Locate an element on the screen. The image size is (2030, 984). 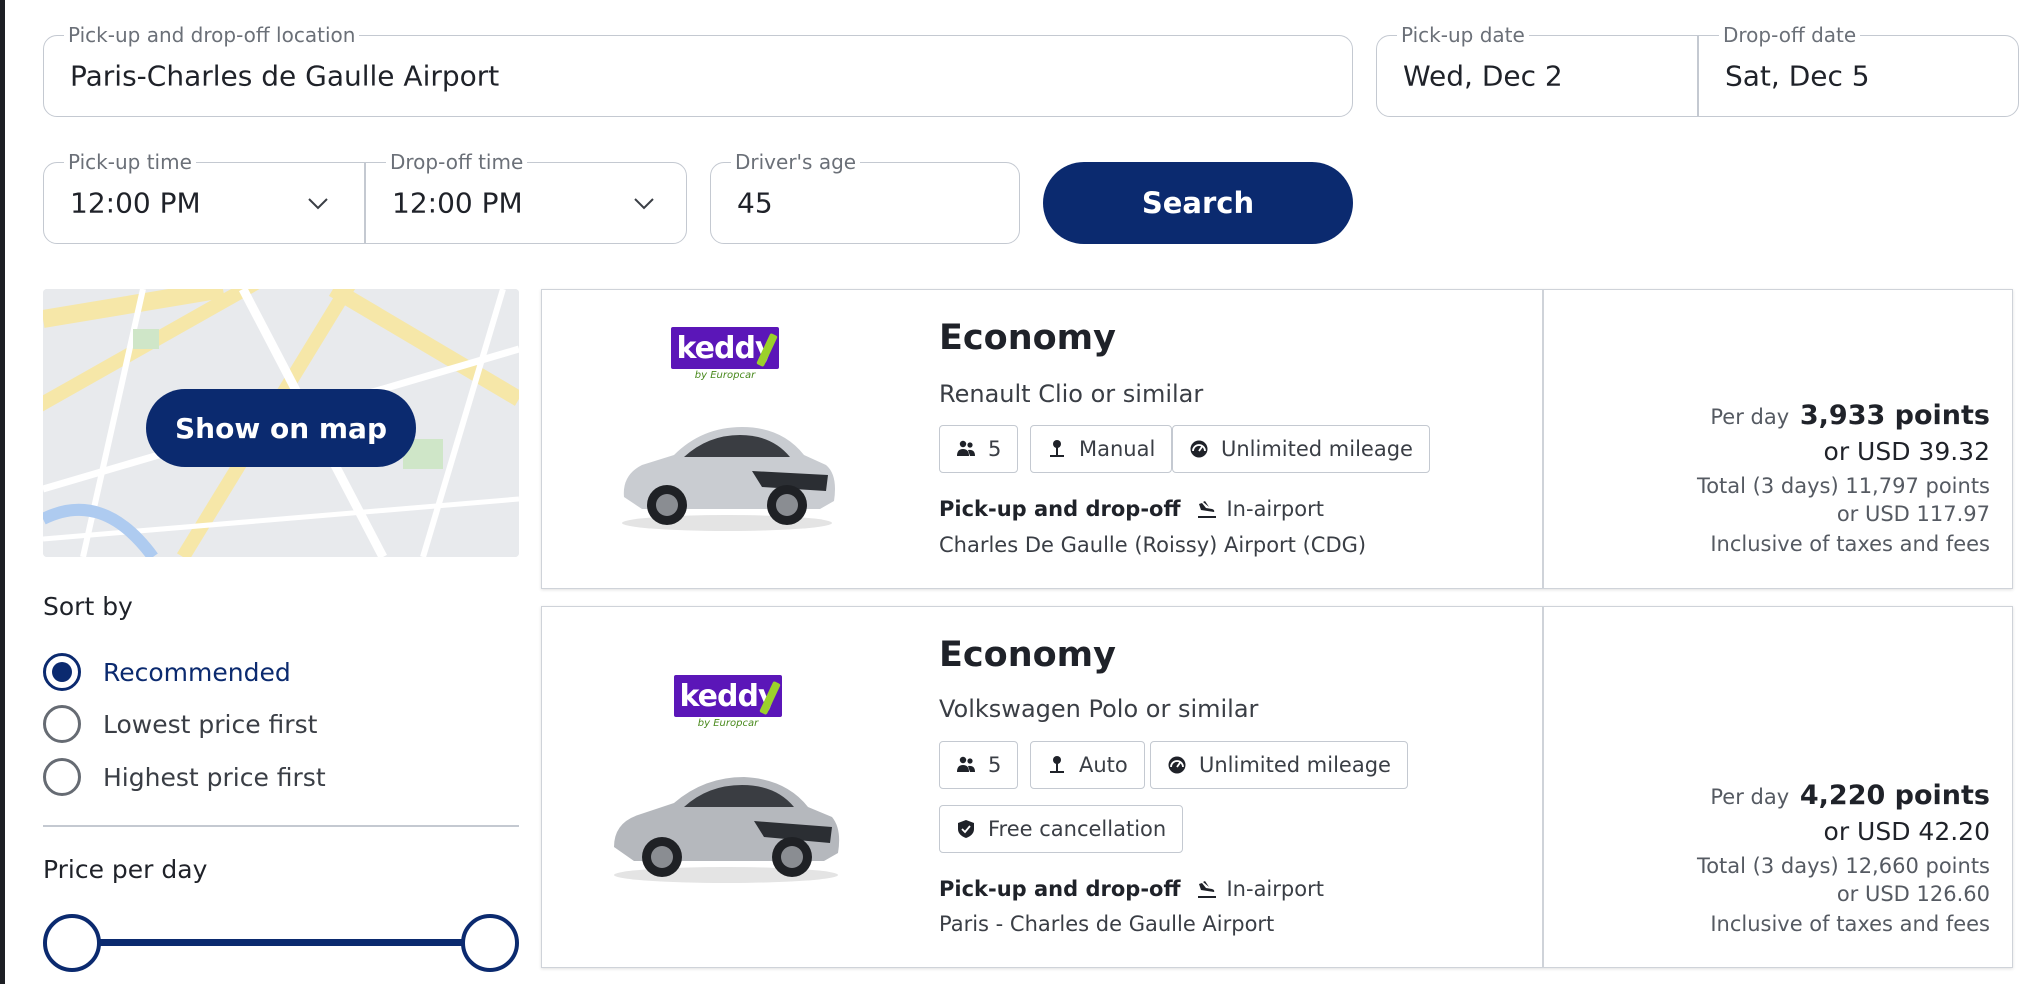
feature-label: Auto is located at coordinates (1103, 765).